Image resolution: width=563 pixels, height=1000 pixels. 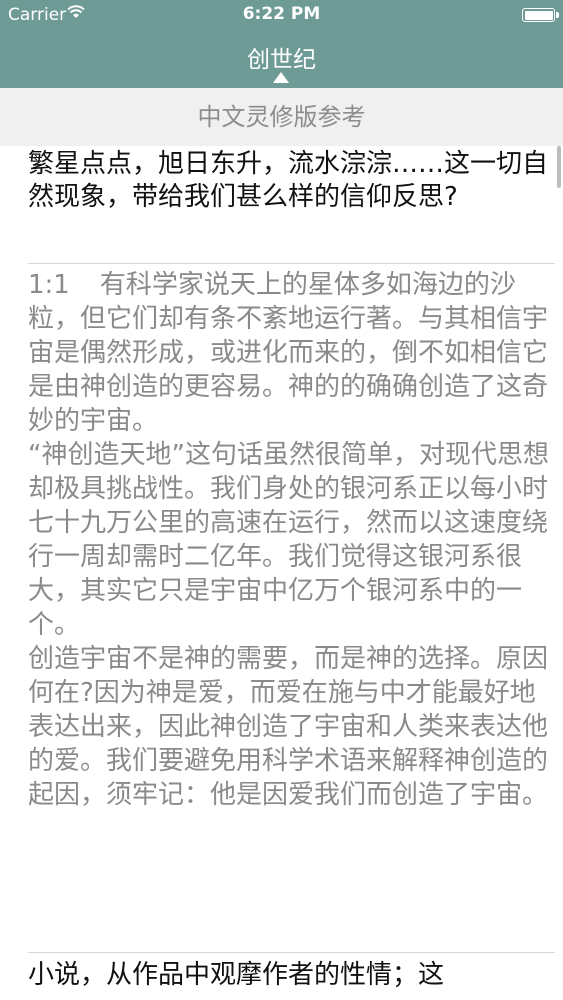 What do you see at coordinates (281, 77) in the screenshot?
I see `caret-up-icon` at bounding box center [281, 77].